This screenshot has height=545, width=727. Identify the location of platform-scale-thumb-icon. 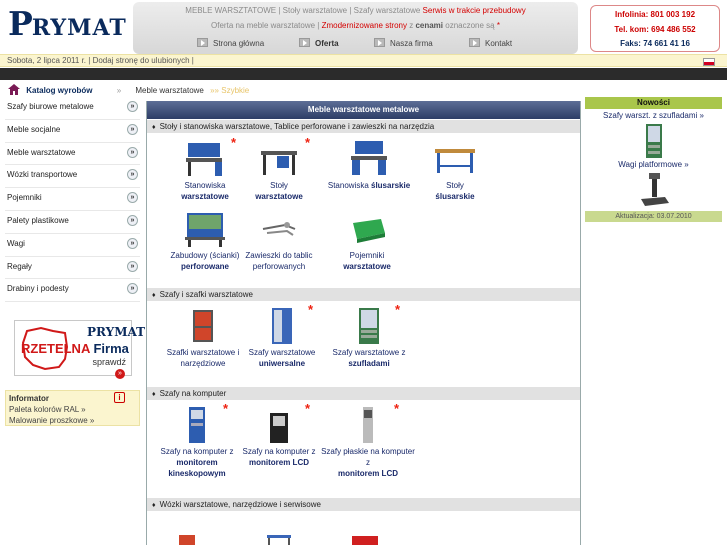
(654, 190).